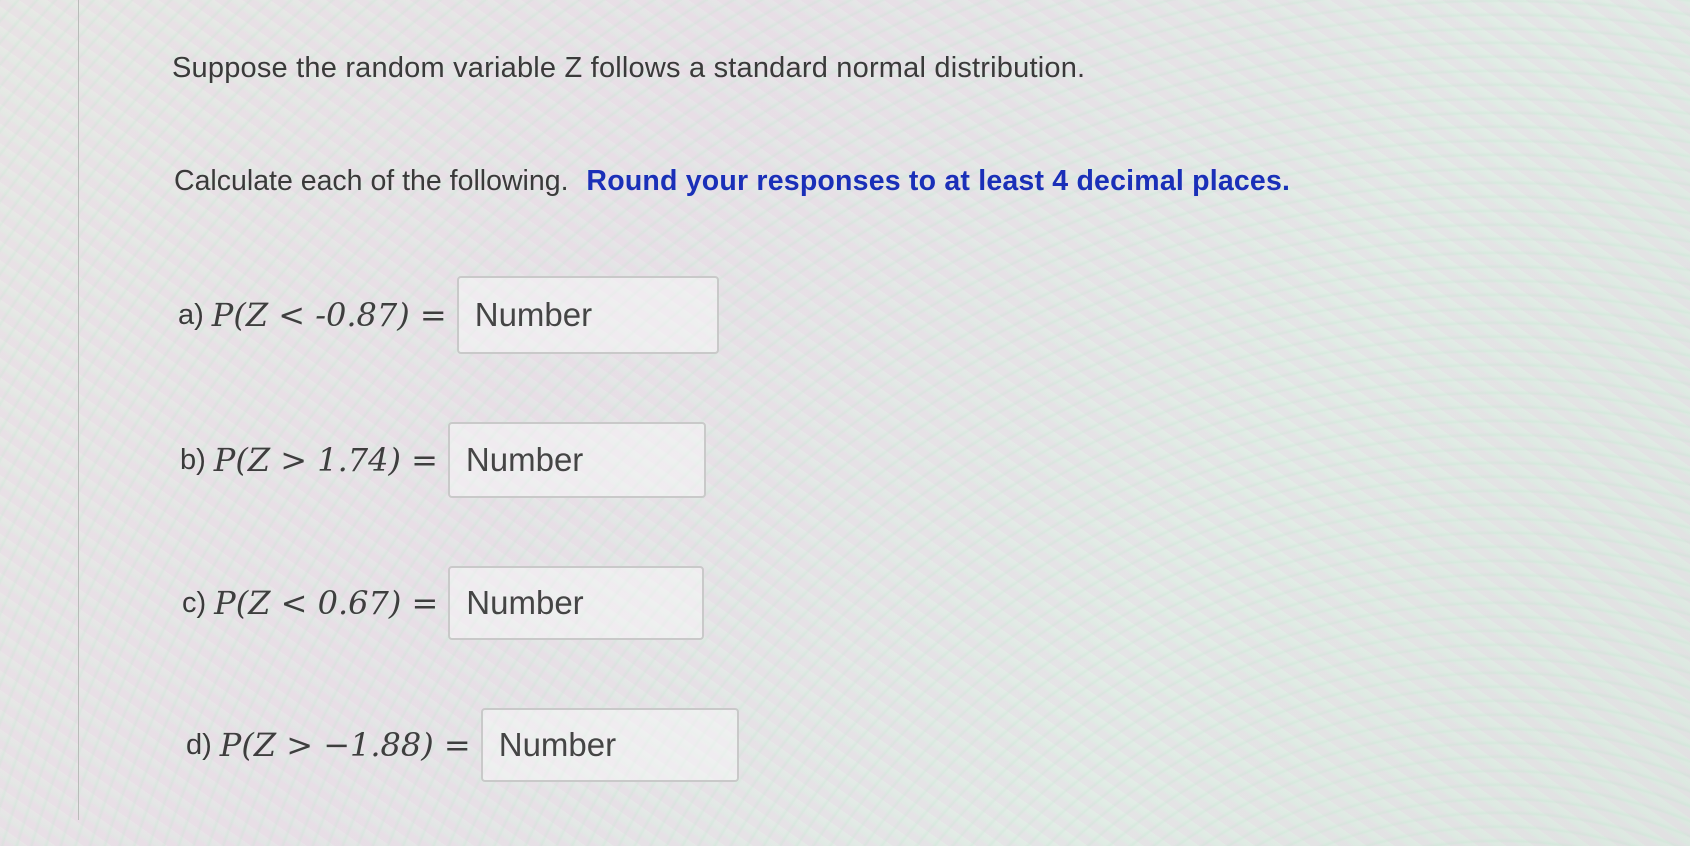 This screenshot has height=846, width=1690. What do you see at coordinates (194, 602) in the screenshot?
I see `part-c-label: c)` at bounding box center [194, 602].